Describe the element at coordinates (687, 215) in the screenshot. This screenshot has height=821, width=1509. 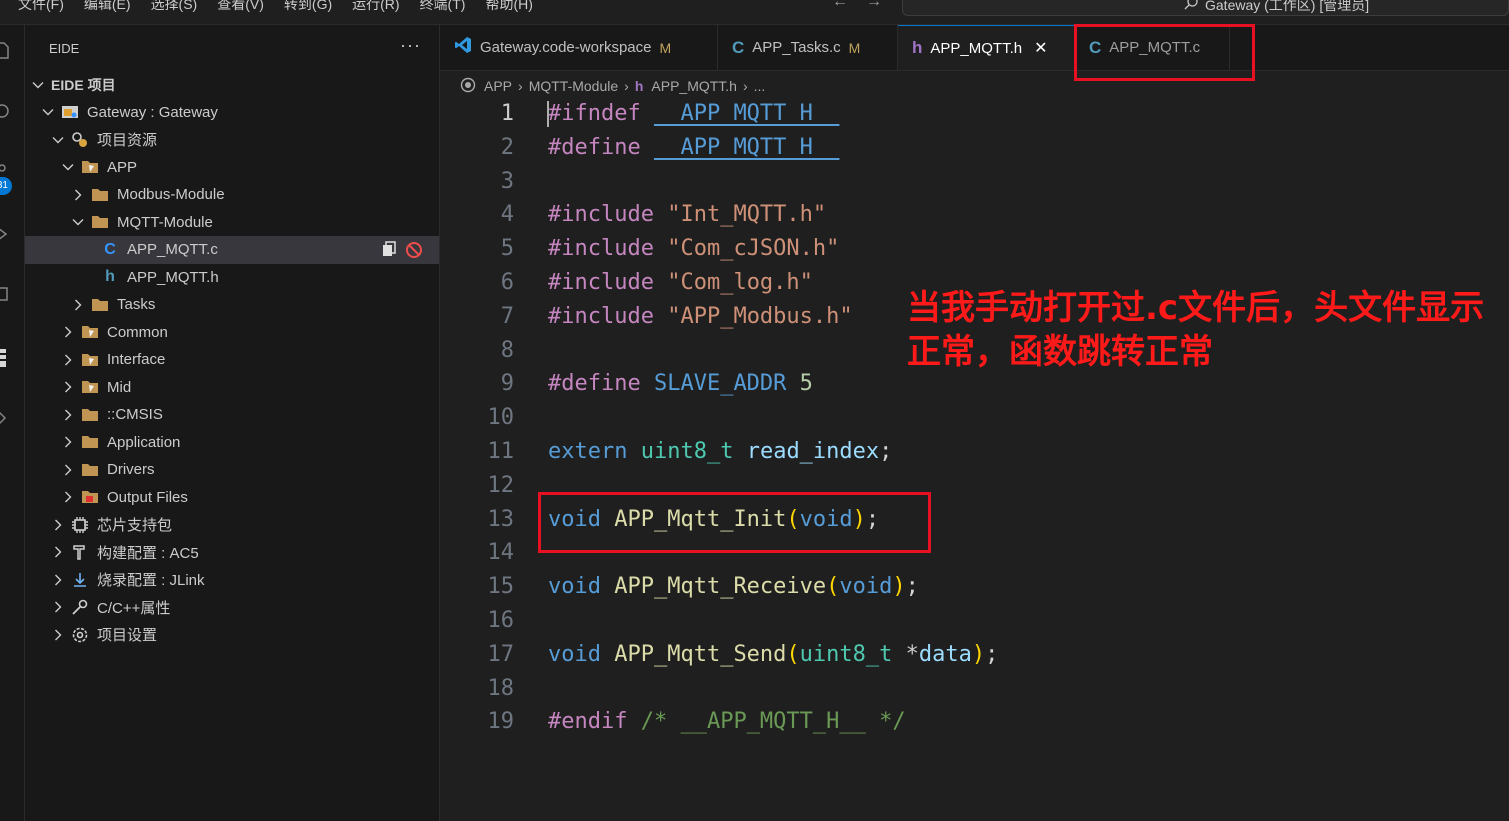
I see `code-text: #include "Int_MQTT.h"` at that location.